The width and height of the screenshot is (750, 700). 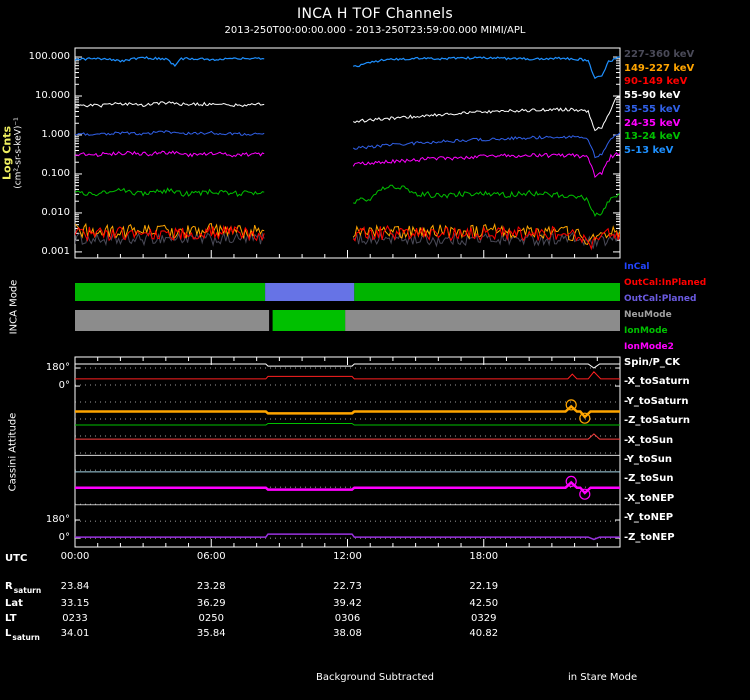 What do you see at coordinates (211, 633) in the screenshot?
I see `ephemeris-value: 35.84` at bounding box center [211, 633].